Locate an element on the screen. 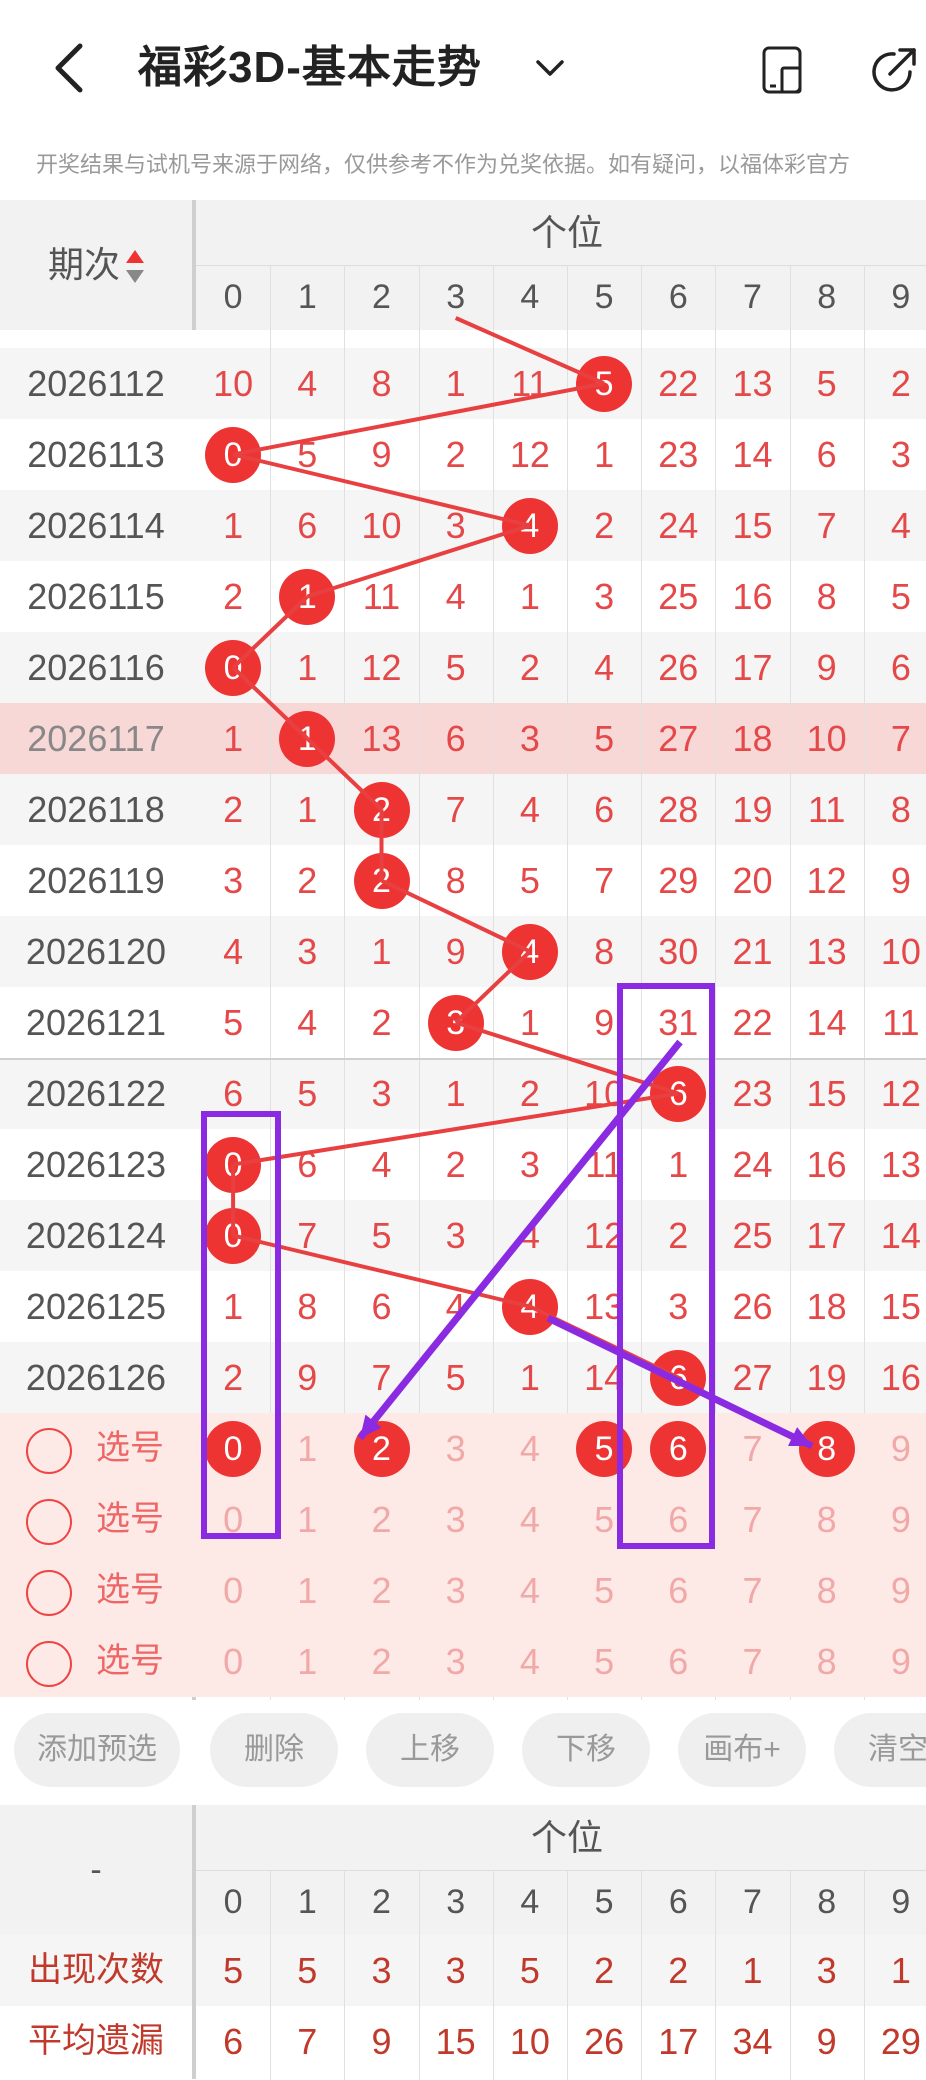 The width and height of the screenshot is (926, 2080). period-header: 期次 is located at coordinates (97, 265).